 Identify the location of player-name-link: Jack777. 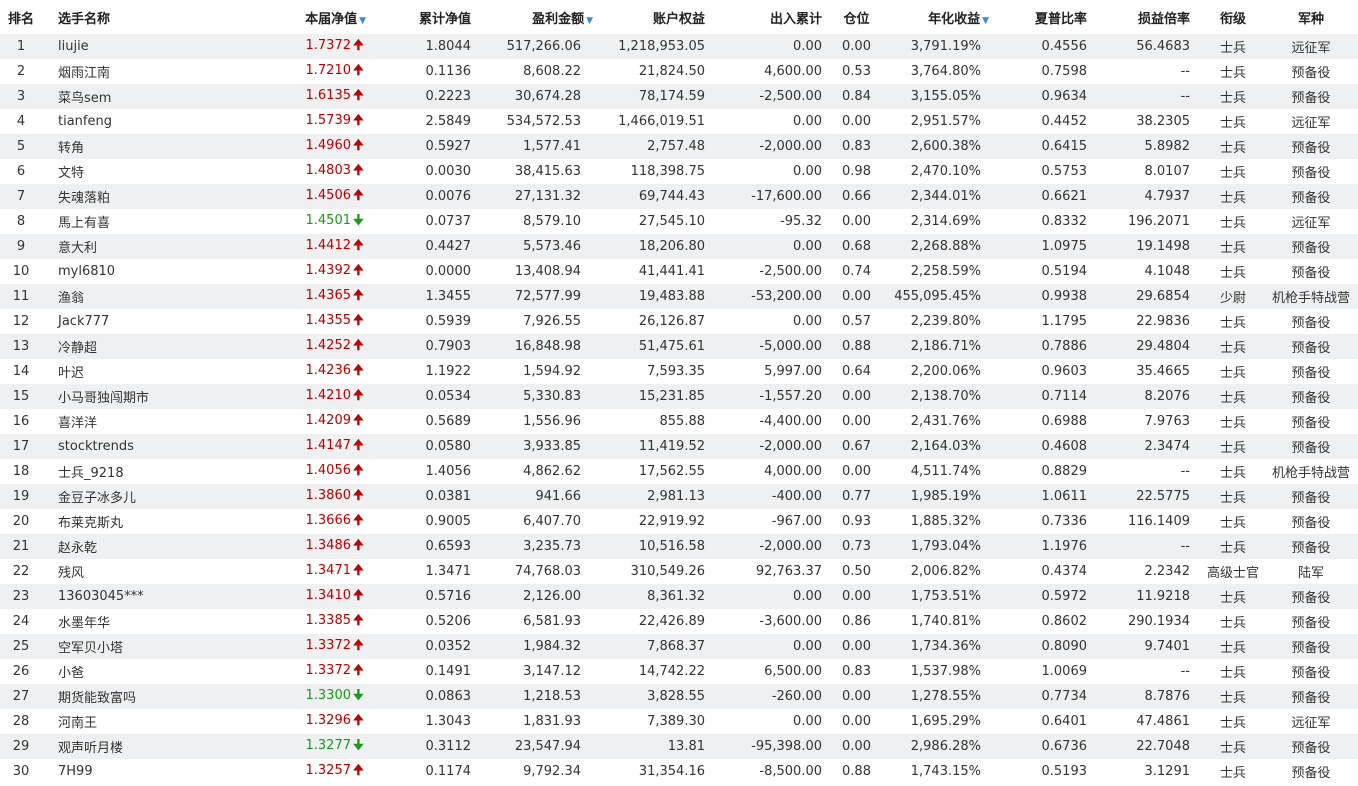
(147, 321).